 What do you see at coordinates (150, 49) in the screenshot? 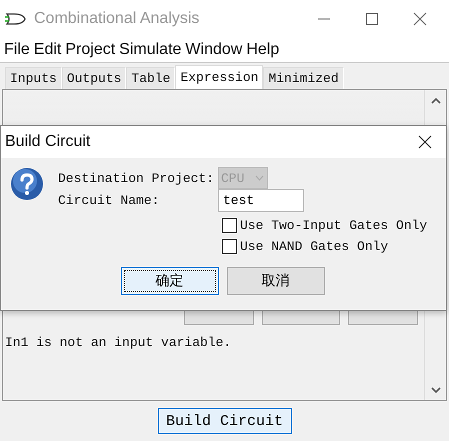
I see `menu-item: Simulate` at bounding box center [150, 49].